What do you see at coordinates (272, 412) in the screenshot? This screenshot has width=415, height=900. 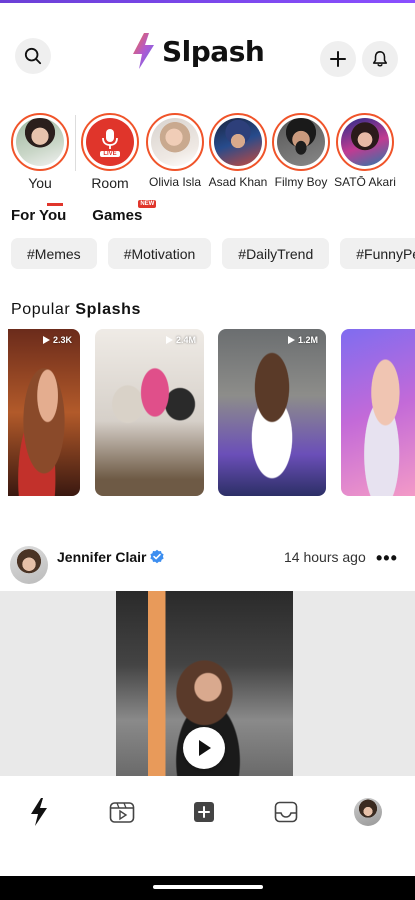 I see `reel-card: 1.2M` at bounding box center [272, 412].